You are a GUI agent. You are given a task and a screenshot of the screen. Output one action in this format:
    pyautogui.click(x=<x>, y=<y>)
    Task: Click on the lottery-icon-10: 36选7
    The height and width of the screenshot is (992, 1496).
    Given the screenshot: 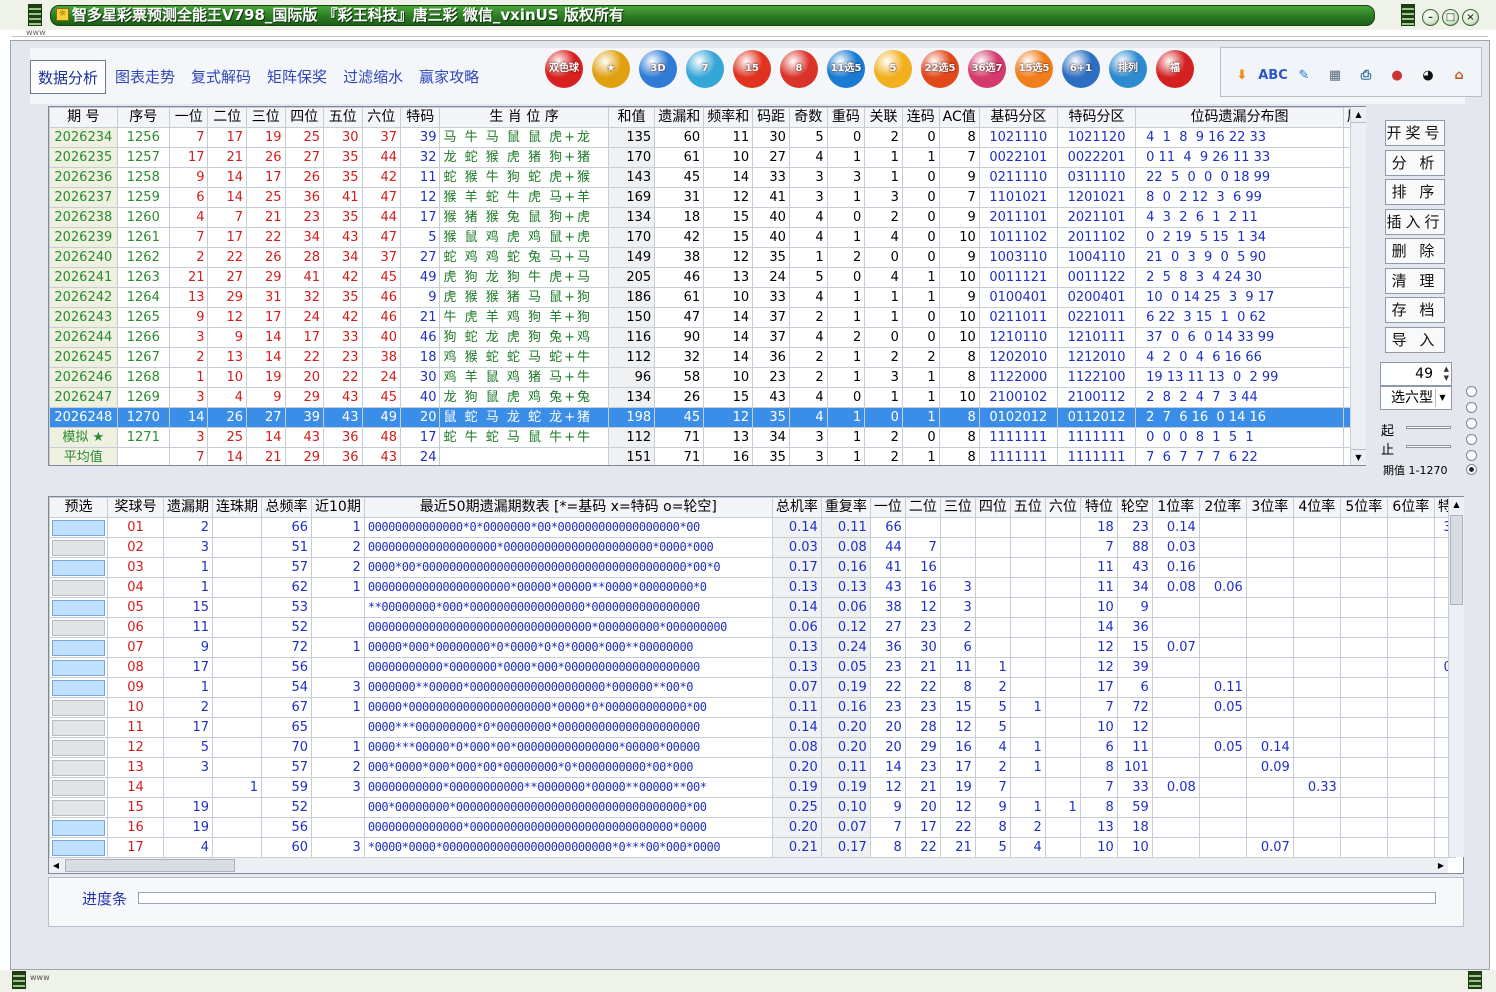 What is the action you would take?
    pyautogui.click(x=987, y=69)
    